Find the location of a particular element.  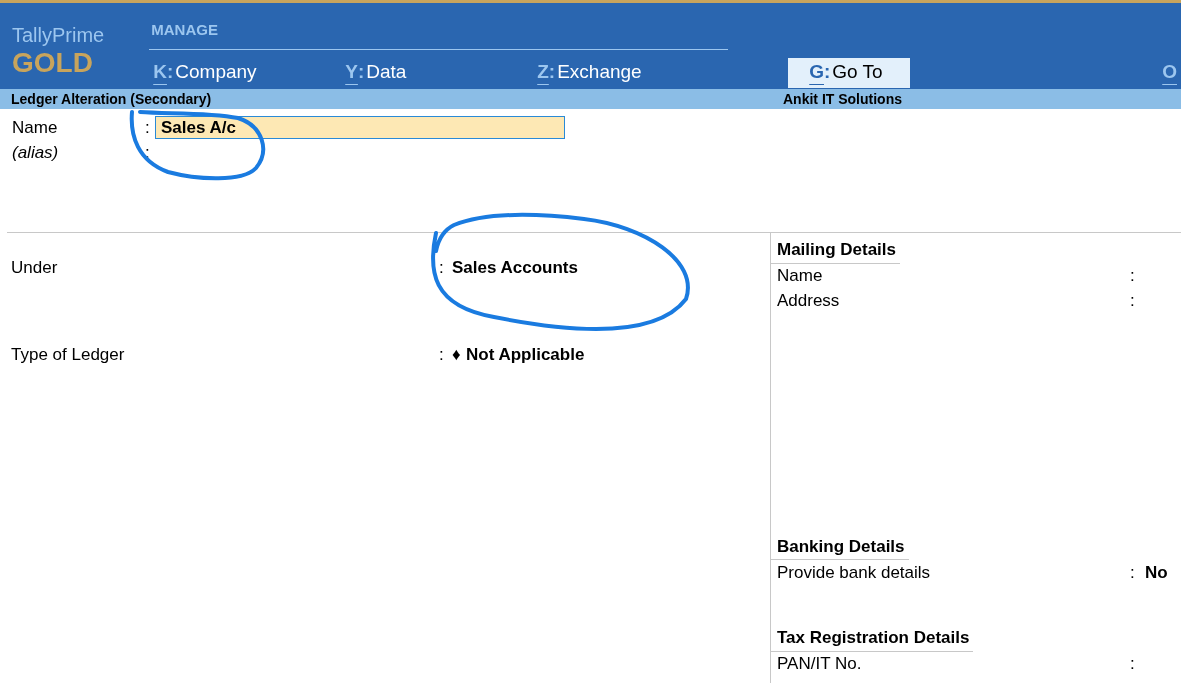

field-label: Address is located at coordinates (809, 301).